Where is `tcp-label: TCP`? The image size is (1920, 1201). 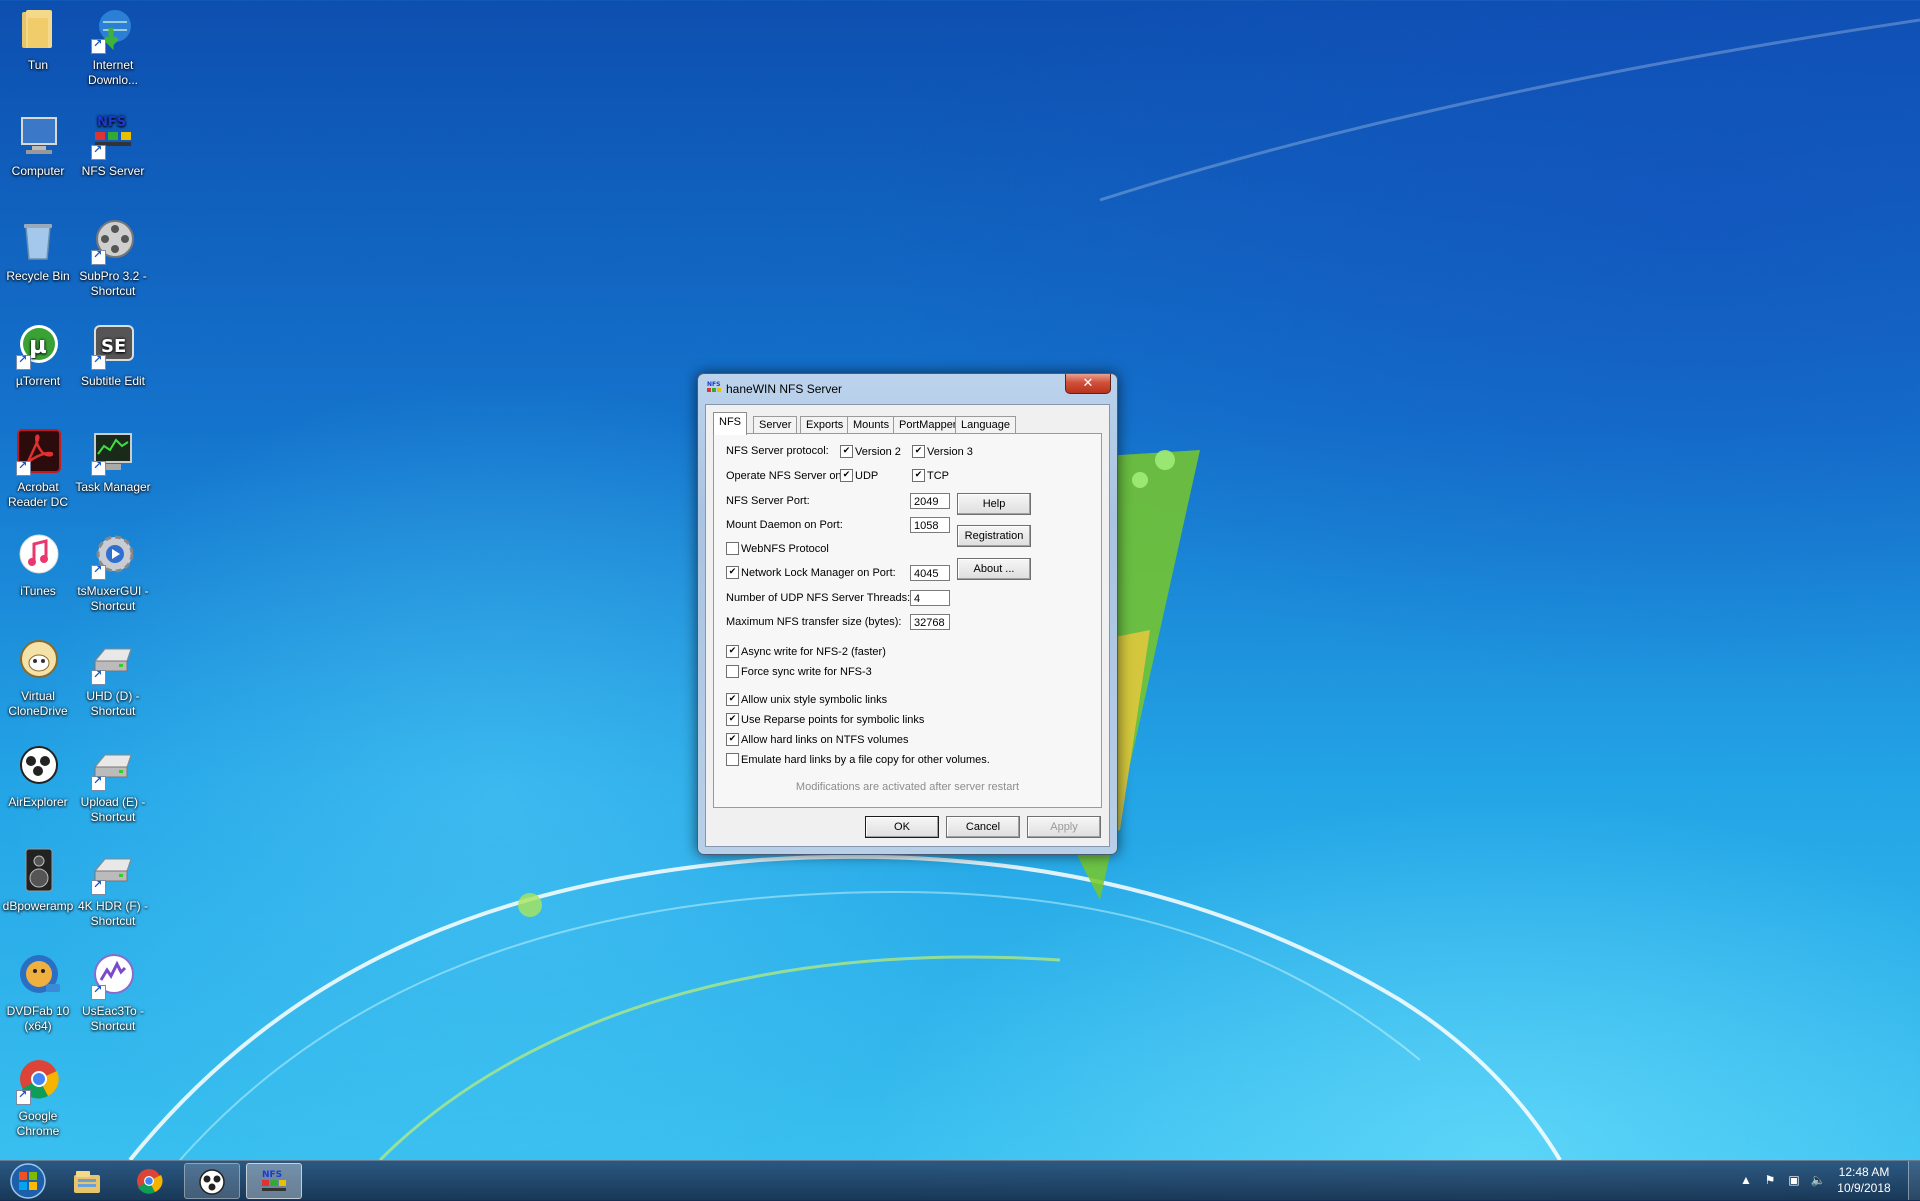
tcp-label: TCP is located at coordinates (938, 476).